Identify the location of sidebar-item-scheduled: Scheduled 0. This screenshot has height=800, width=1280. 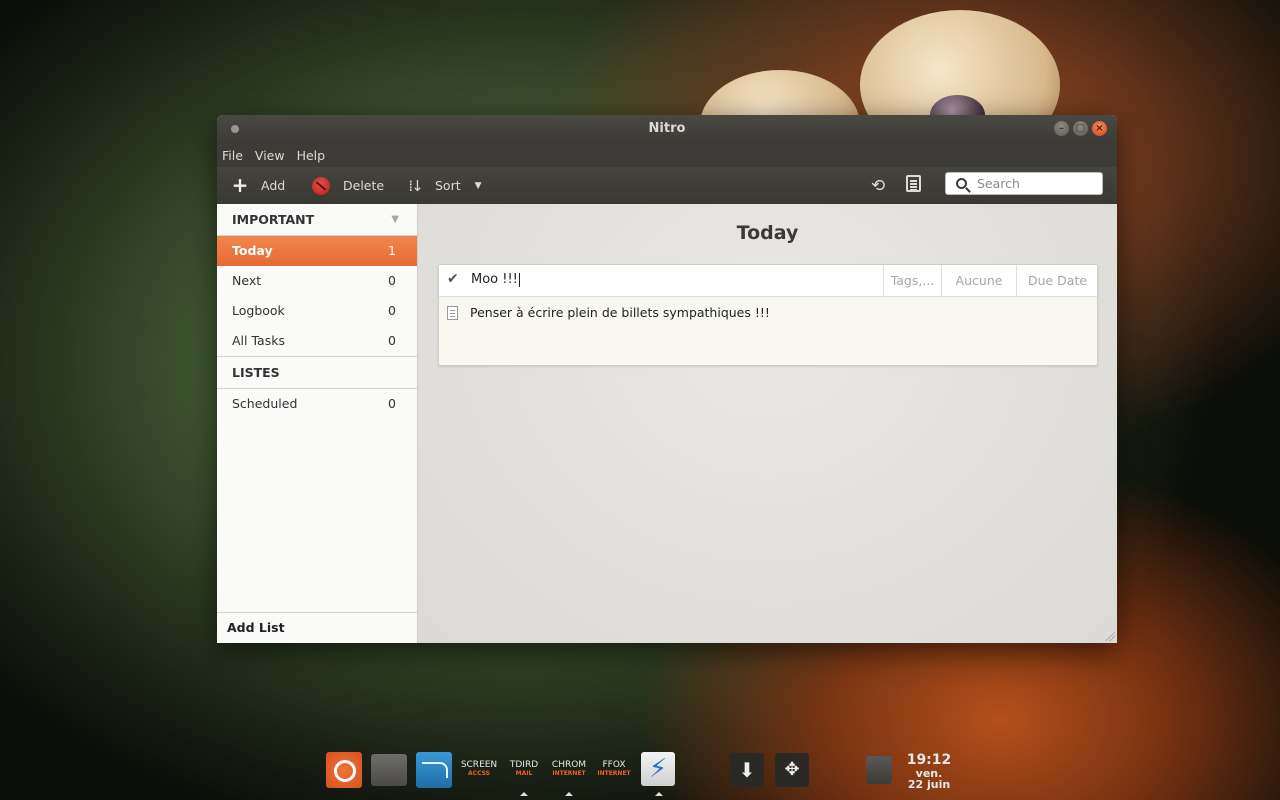
(317, 404).